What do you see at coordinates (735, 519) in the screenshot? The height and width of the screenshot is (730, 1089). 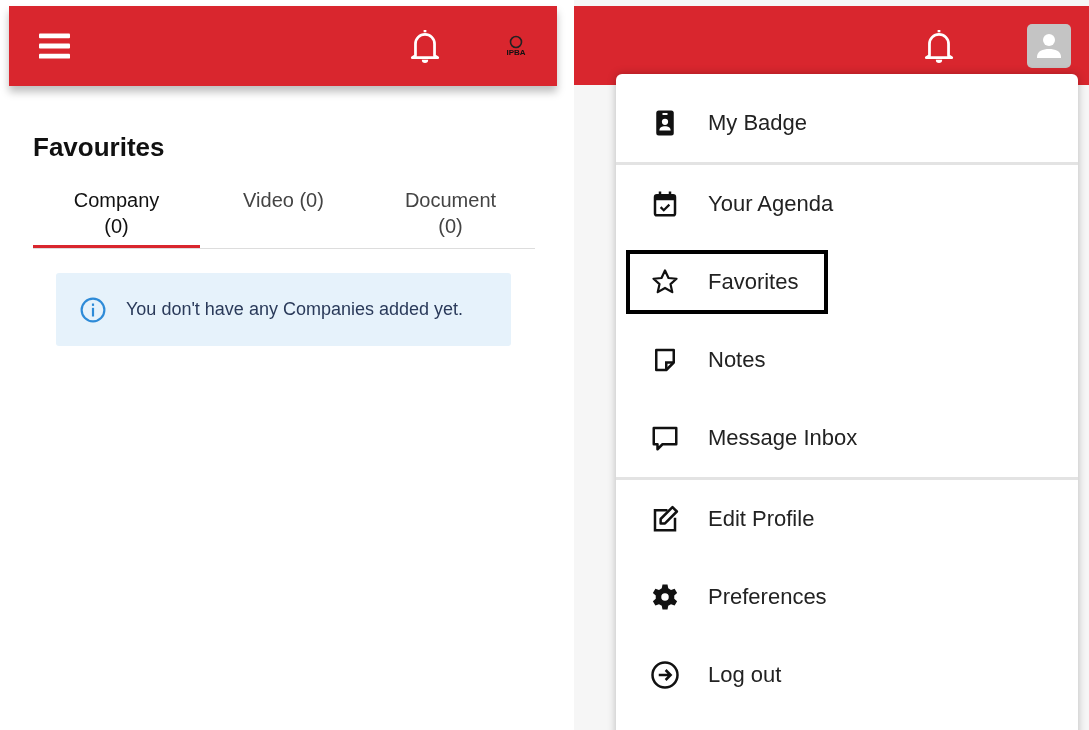 I see `menu-item: Edit Profile` at bounding box center [735, 519].